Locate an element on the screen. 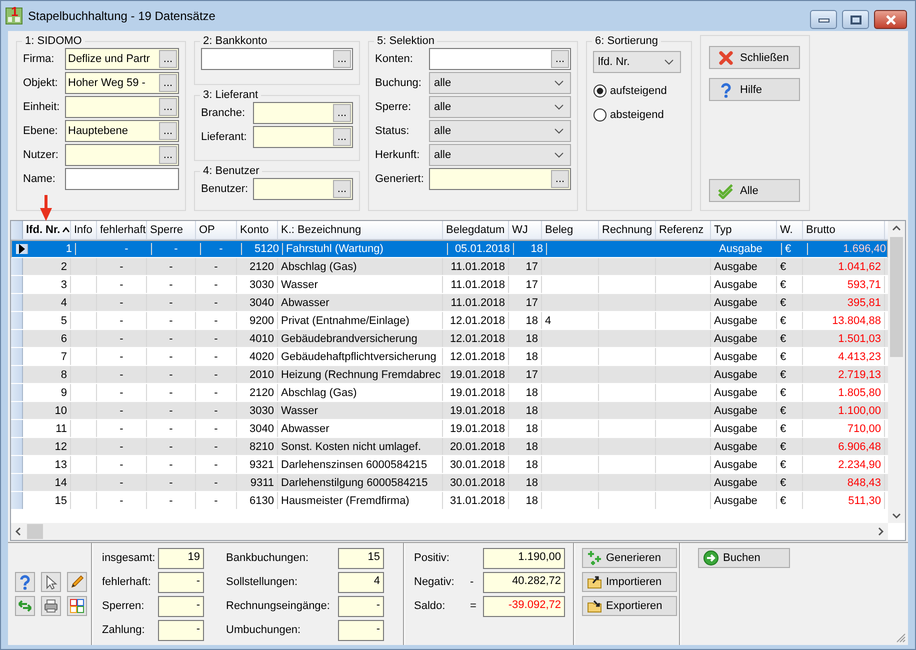  scroll-left-icon is located at coordinates (18, 531).